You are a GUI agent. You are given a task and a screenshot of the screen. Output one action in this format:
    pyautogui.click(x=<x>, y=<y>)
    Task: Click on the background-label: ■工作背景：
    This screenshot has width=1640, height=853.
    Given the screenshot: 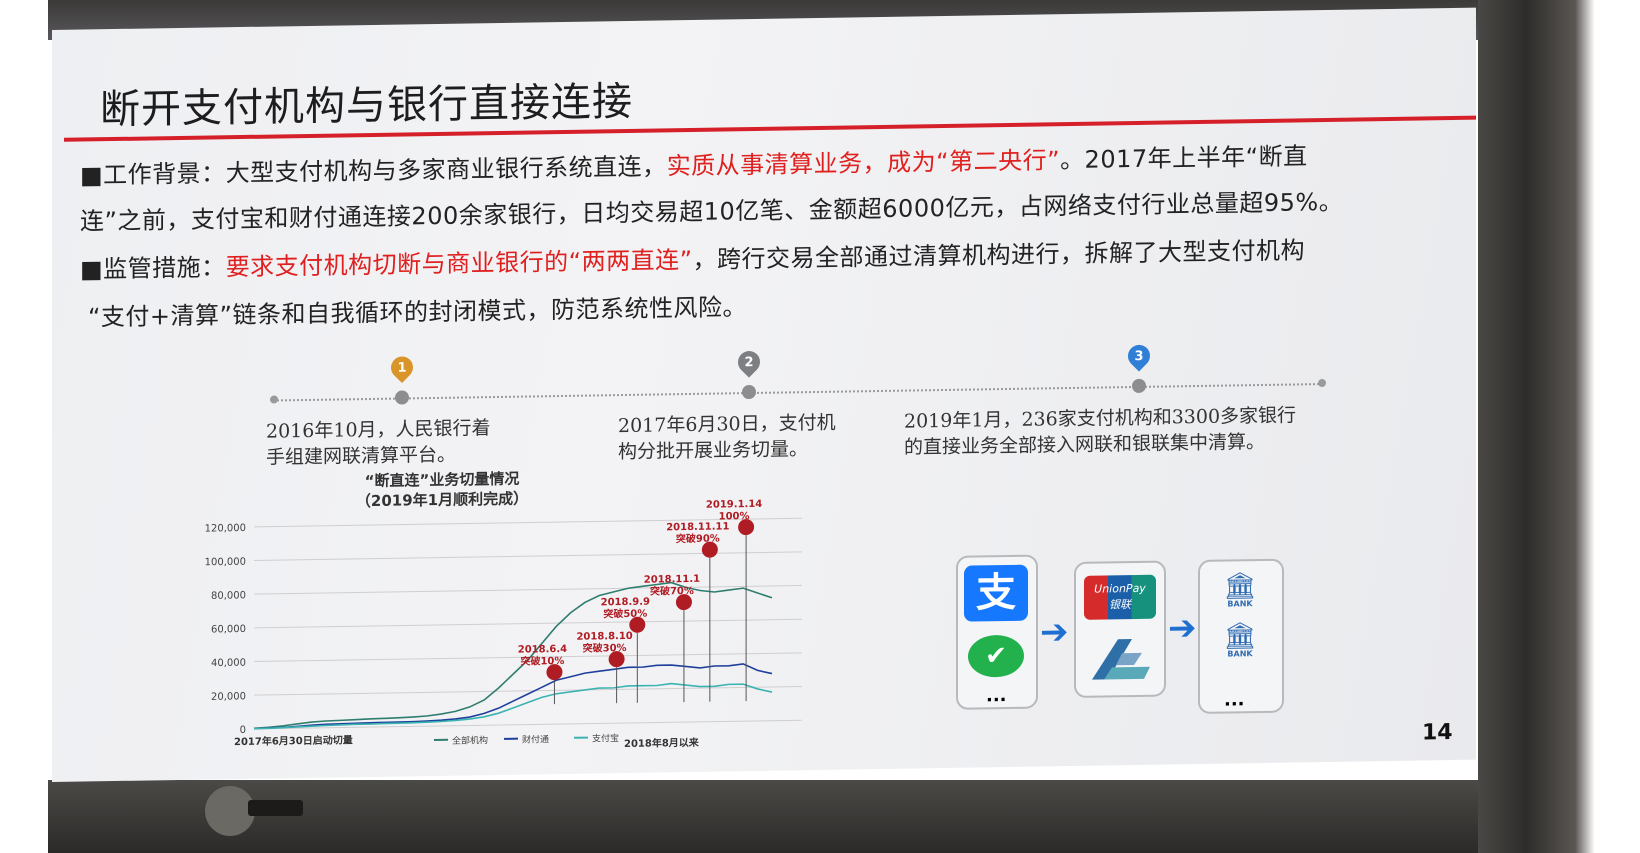 What is the action you would take?
    pyautogui.click(x=153, y=174)
    